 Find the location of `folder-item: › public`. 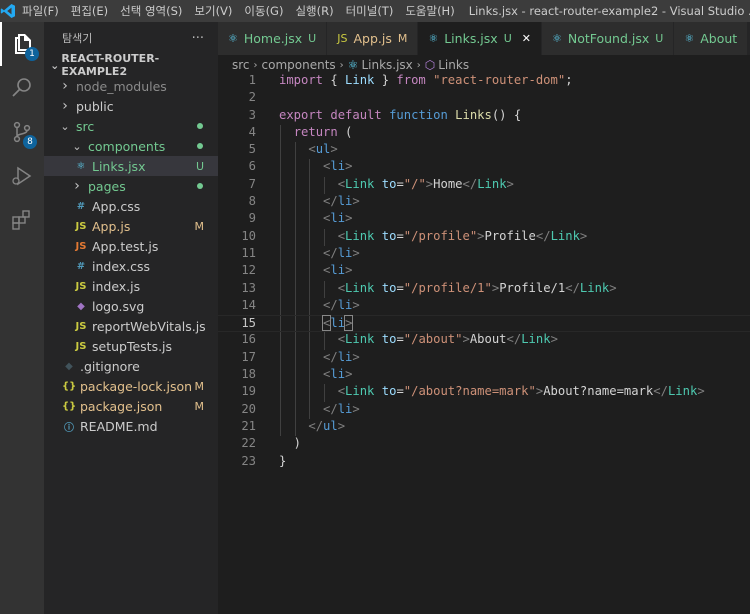

folder-item: › public is located at coordinates (131, 106).